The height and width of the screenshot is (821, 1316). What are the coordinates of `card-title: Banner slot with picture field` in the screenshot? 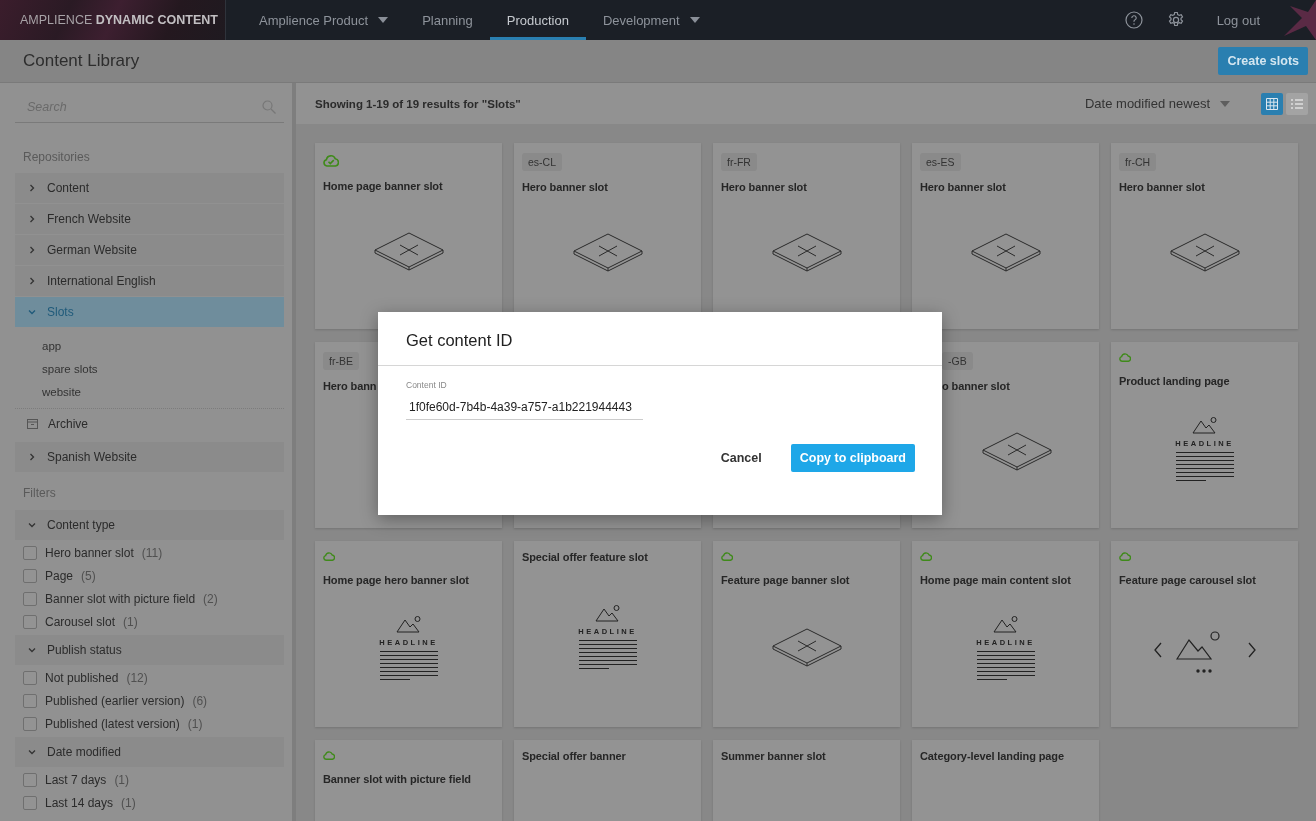 It's located at (397, 779).